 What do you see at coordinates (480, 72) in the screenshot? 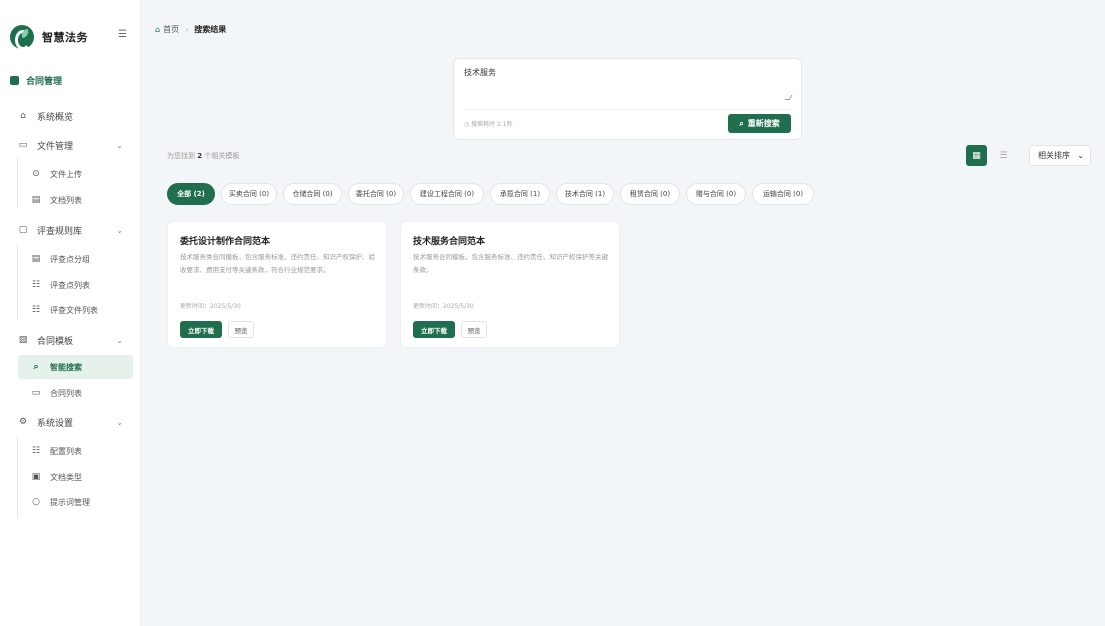
I see `search-input: 技术服务` at bounding box center [480, 72].